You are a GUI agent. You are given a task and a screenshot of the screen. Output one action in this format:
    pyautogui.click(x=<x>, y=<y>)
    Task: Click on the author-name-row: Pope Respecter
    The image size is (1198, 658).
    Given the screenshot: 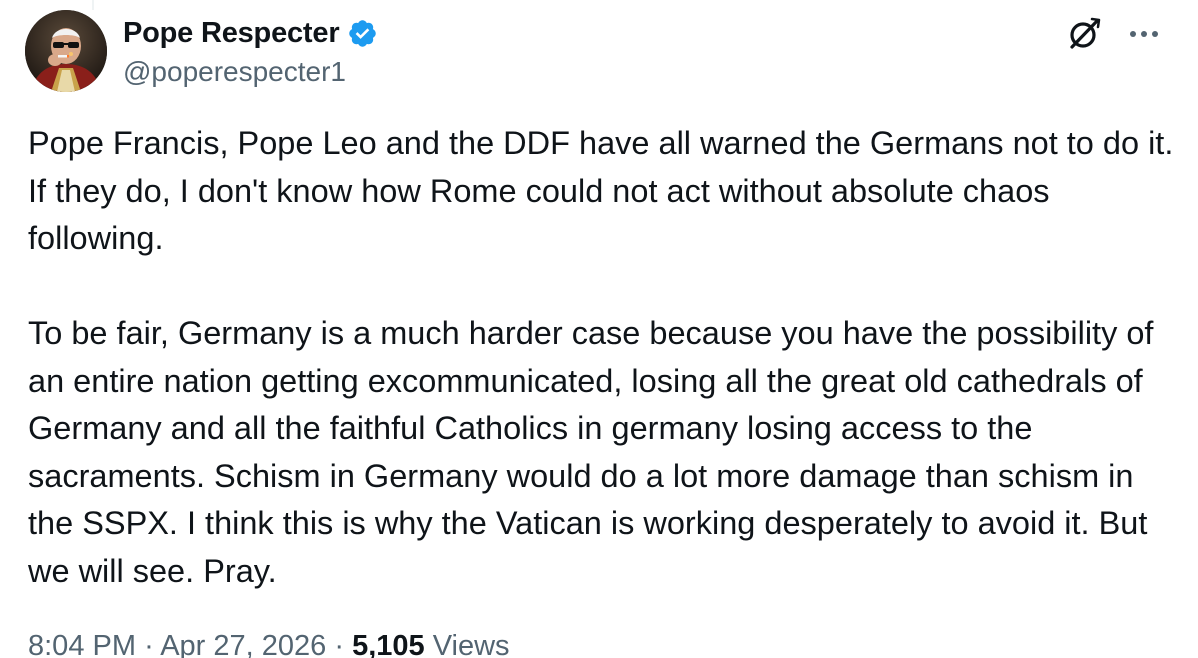 What is the action you would take?
    pyautogui.click(x=250, y=33)
    